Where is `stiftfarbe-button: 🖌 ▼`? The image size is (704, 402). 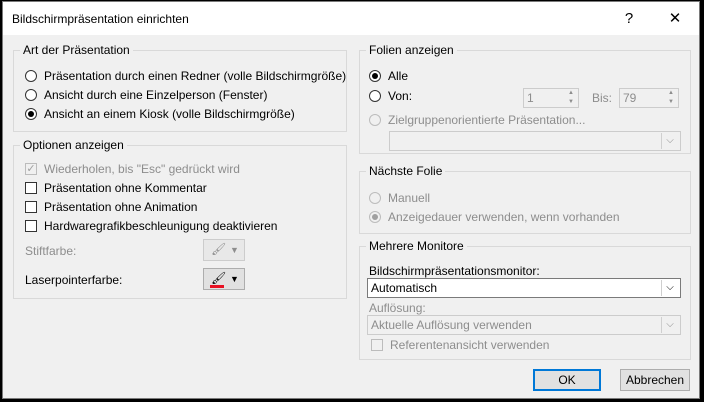
stiftfarbe-button: 🖌 ▼ is located at coordinates (224, 250).